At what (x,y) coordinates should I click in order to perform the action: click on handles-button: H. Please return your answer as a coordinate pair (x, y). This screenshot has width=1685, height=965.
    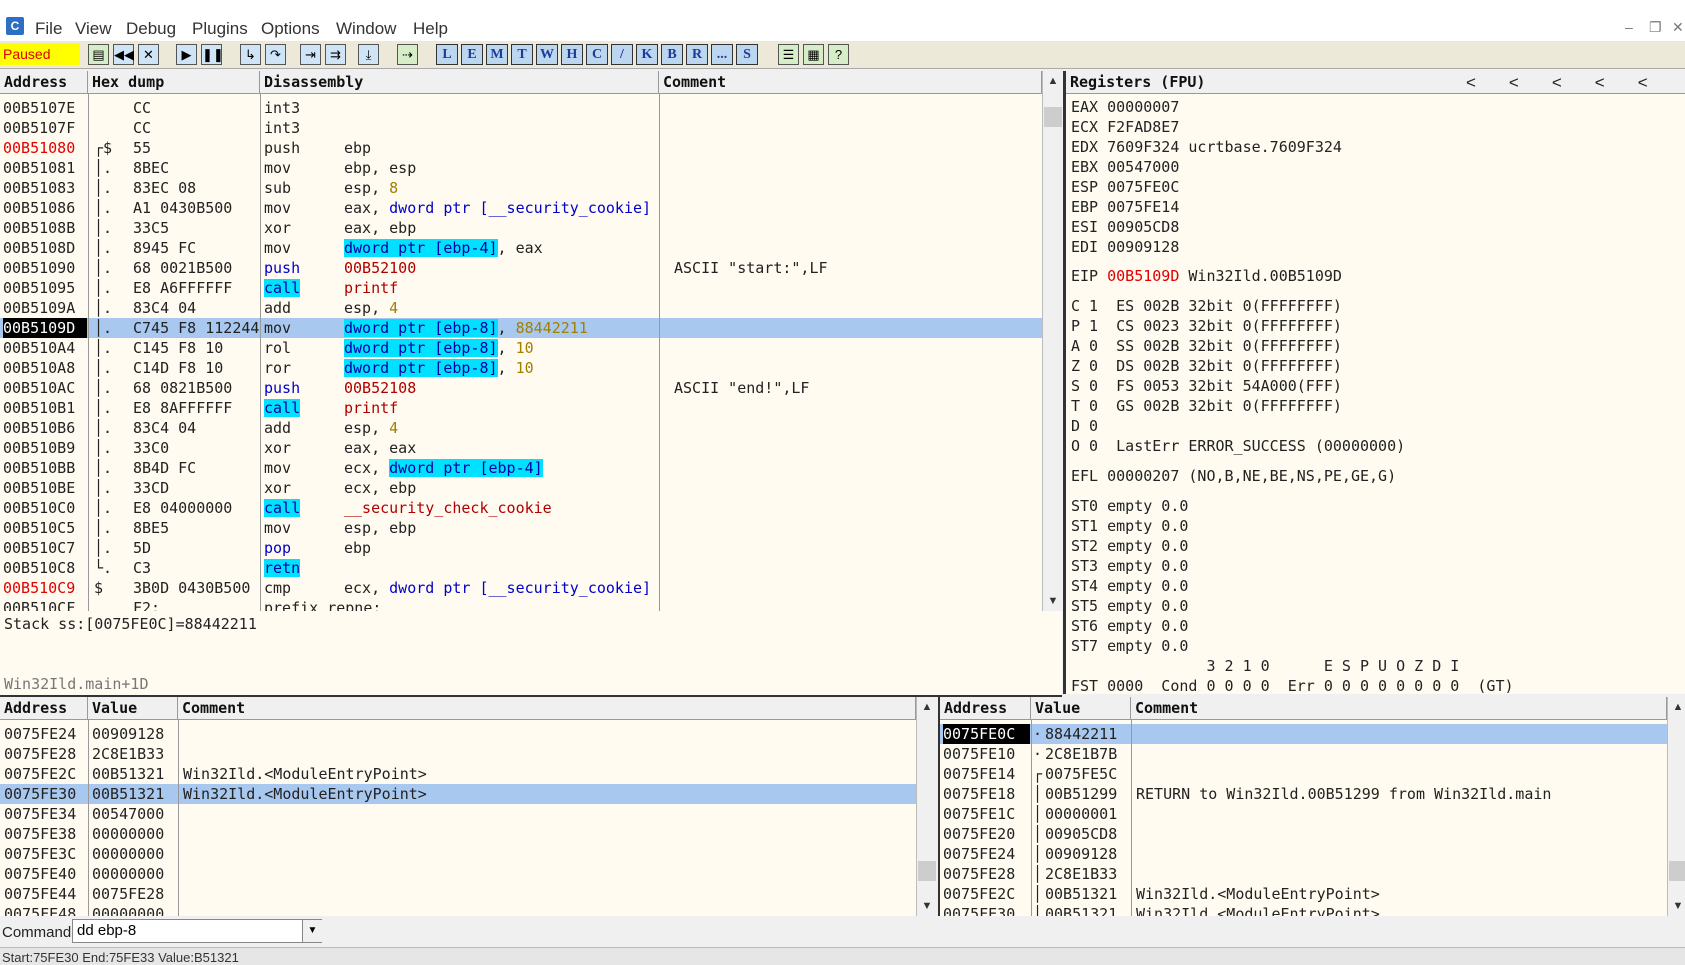
    Looking at the image, I should click on (572, 54).